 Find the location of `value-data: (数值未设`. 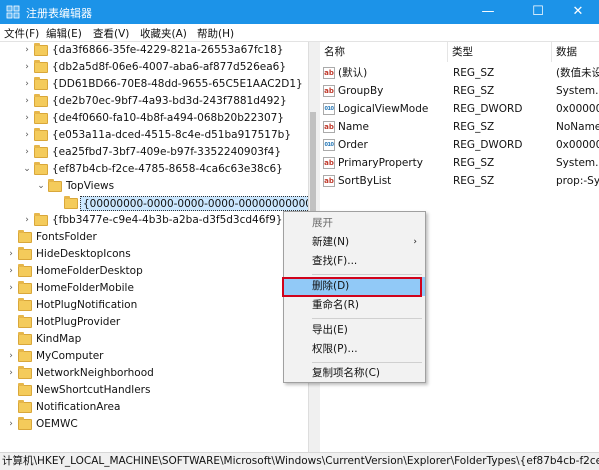

value-data: (数值未设 is located at coordinates (577, 73).